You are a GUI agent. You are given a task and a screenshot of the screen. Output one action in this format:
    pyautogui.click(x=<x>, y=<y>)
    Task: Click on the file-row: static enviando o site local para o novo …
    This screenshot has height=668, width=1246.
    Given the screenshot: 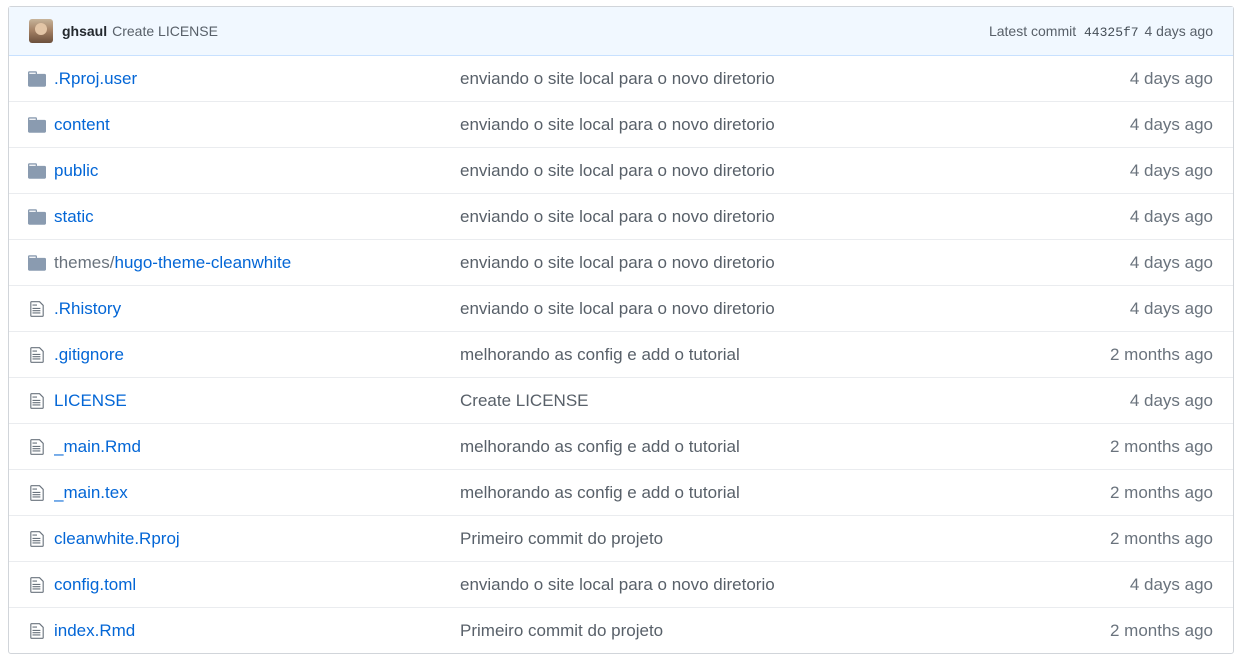 What is the action you would take?
    pyautogui.click(x=621, y=216)
    